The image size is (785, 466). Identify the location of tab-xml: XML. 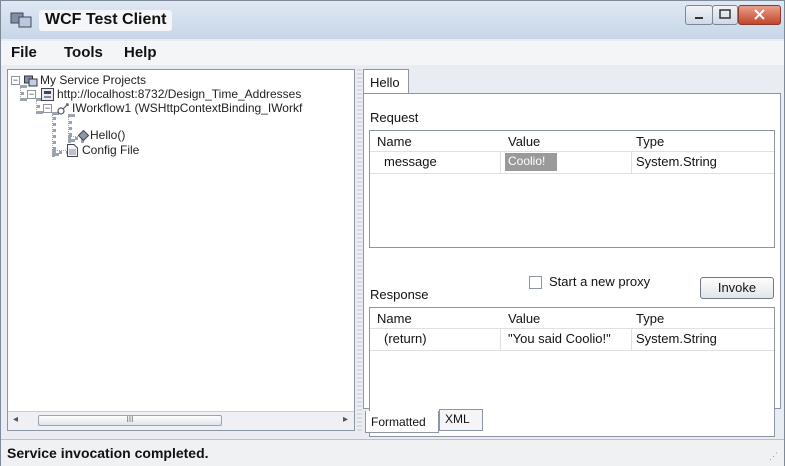
(461, 420).